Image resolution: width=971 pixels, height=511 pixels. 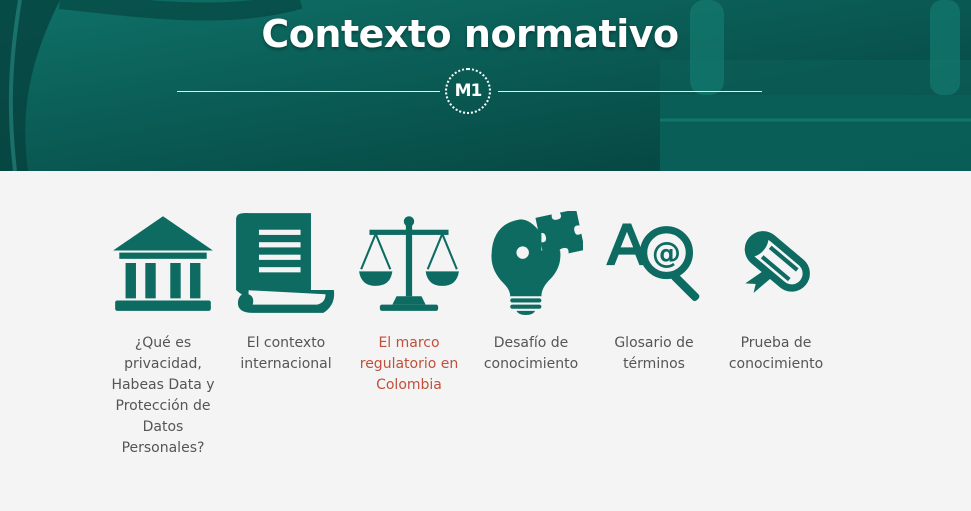 I want to click on menu-item-desafio: Desafío de conocimiento, so click(x=531, y=293).